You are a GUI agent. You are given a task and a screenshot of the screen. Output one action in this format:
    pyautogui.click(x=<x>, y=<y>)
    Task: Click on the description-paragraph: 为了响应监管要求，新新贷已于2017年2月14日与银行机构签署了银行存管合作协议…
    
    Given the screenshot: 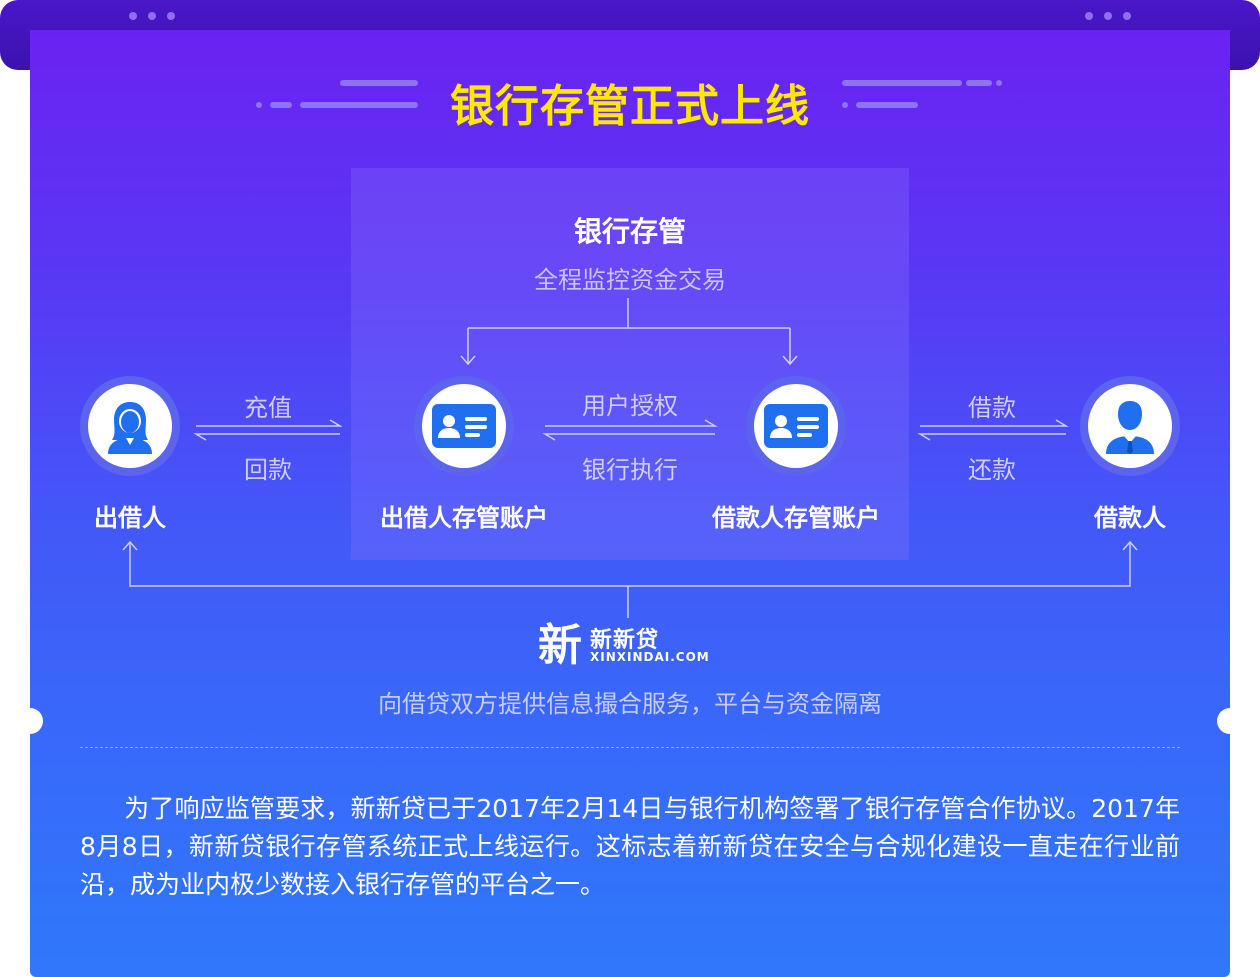 What is the action you would take?
    pyautogui.click(x=630, y=847)
    